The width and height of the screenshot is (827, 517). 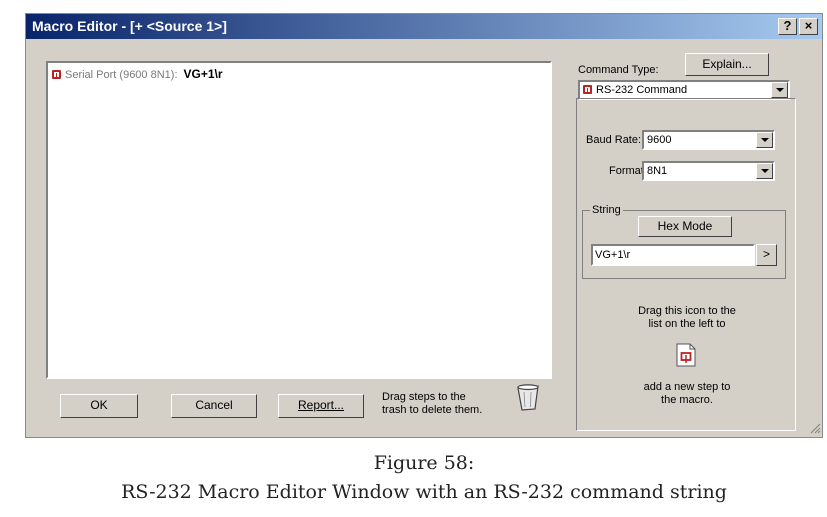 I want to click on trash-hint: Drag steps to the trash to delete them., so click(x=432, y=404).